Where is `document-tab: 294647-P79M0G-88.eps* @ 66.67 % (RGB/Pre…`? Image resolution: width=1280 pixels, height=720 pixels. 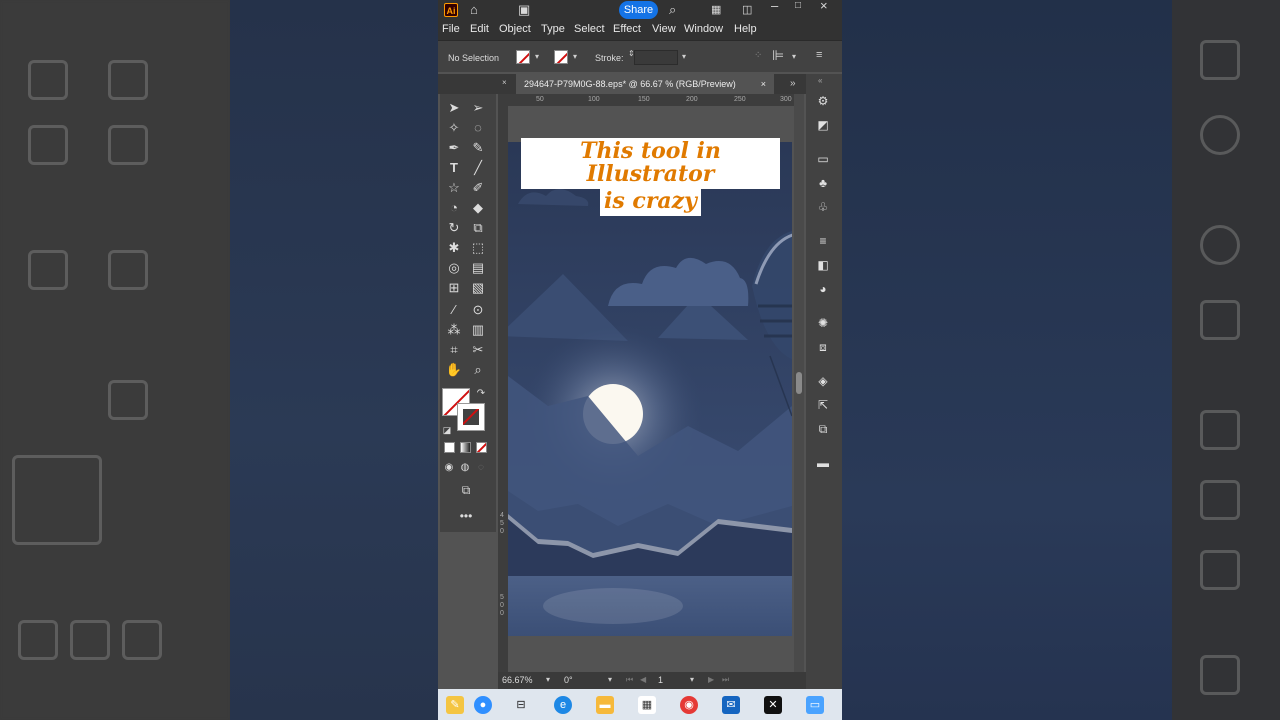 document-tab: 294647-P79M0G-88.eps* @ 66.67 % (RGB/Pre… is located at coordinates (645, 84).